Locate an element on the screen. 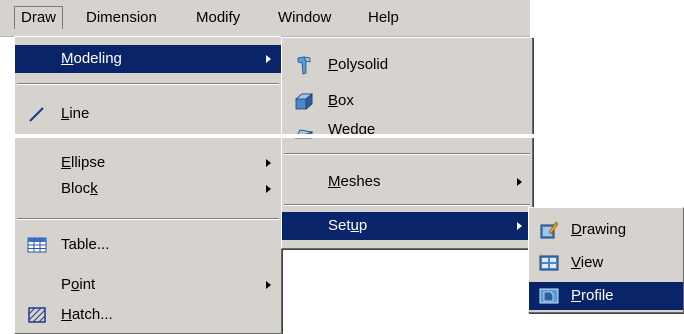  item-label: Box is located at coordinates (341, 100).